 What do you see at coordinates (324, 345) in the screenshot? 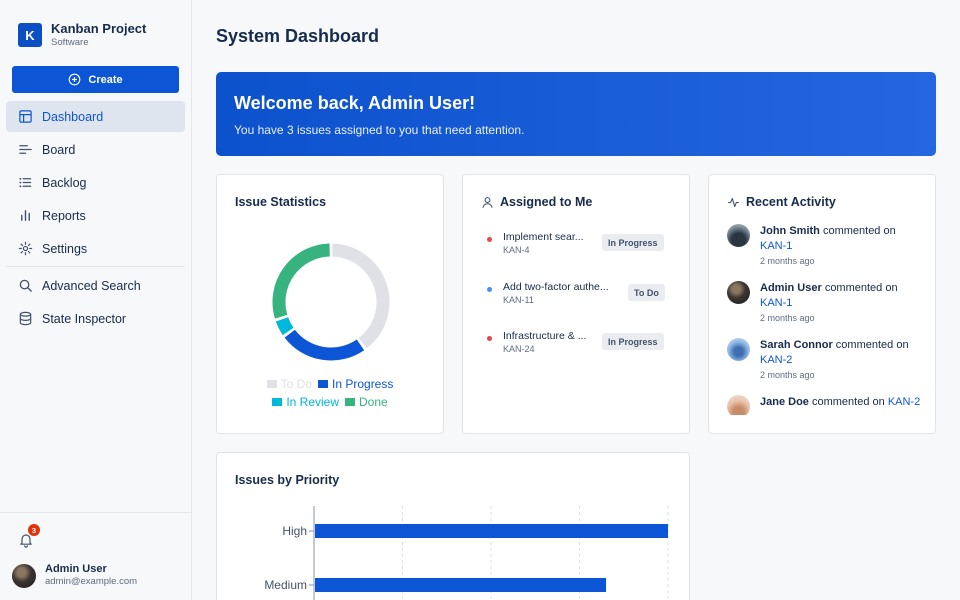
I see `donut-slice-in-progress` at bounding box center [324, 345].